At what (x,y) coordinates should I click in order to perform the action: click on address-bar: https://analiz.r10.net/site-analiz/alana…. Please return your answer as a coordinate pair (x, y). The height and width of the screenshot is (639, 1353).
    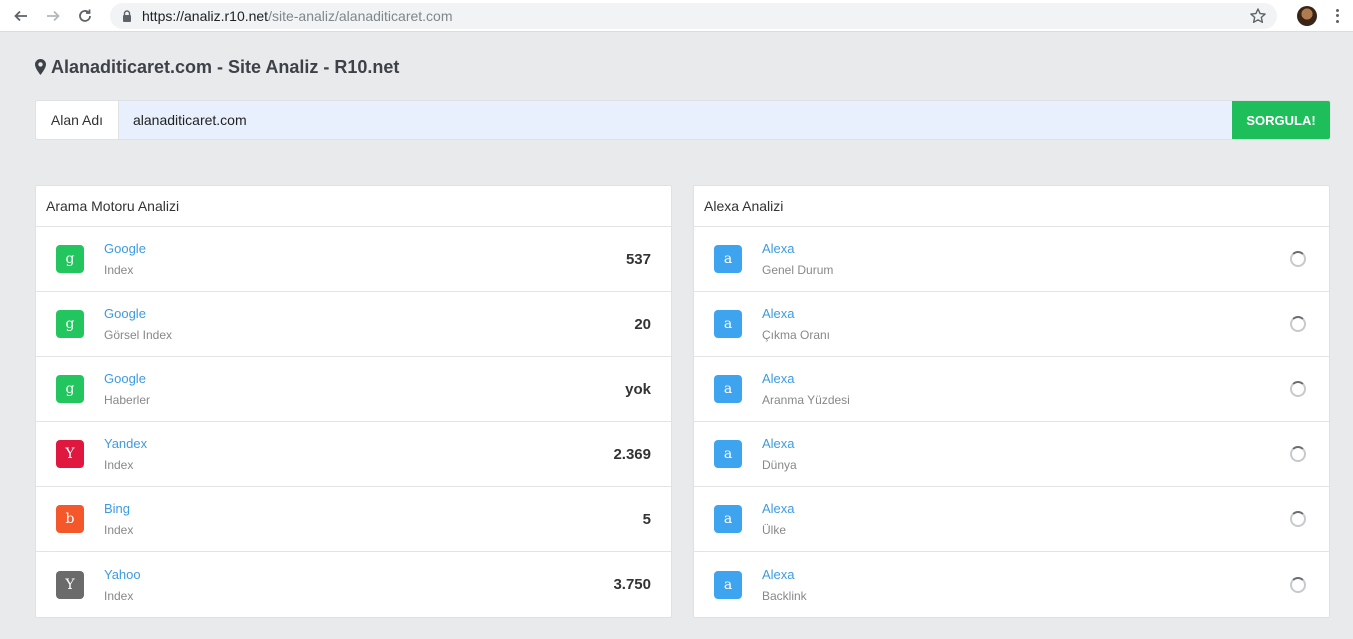
    Looking at the image, I should click on (693, 15).